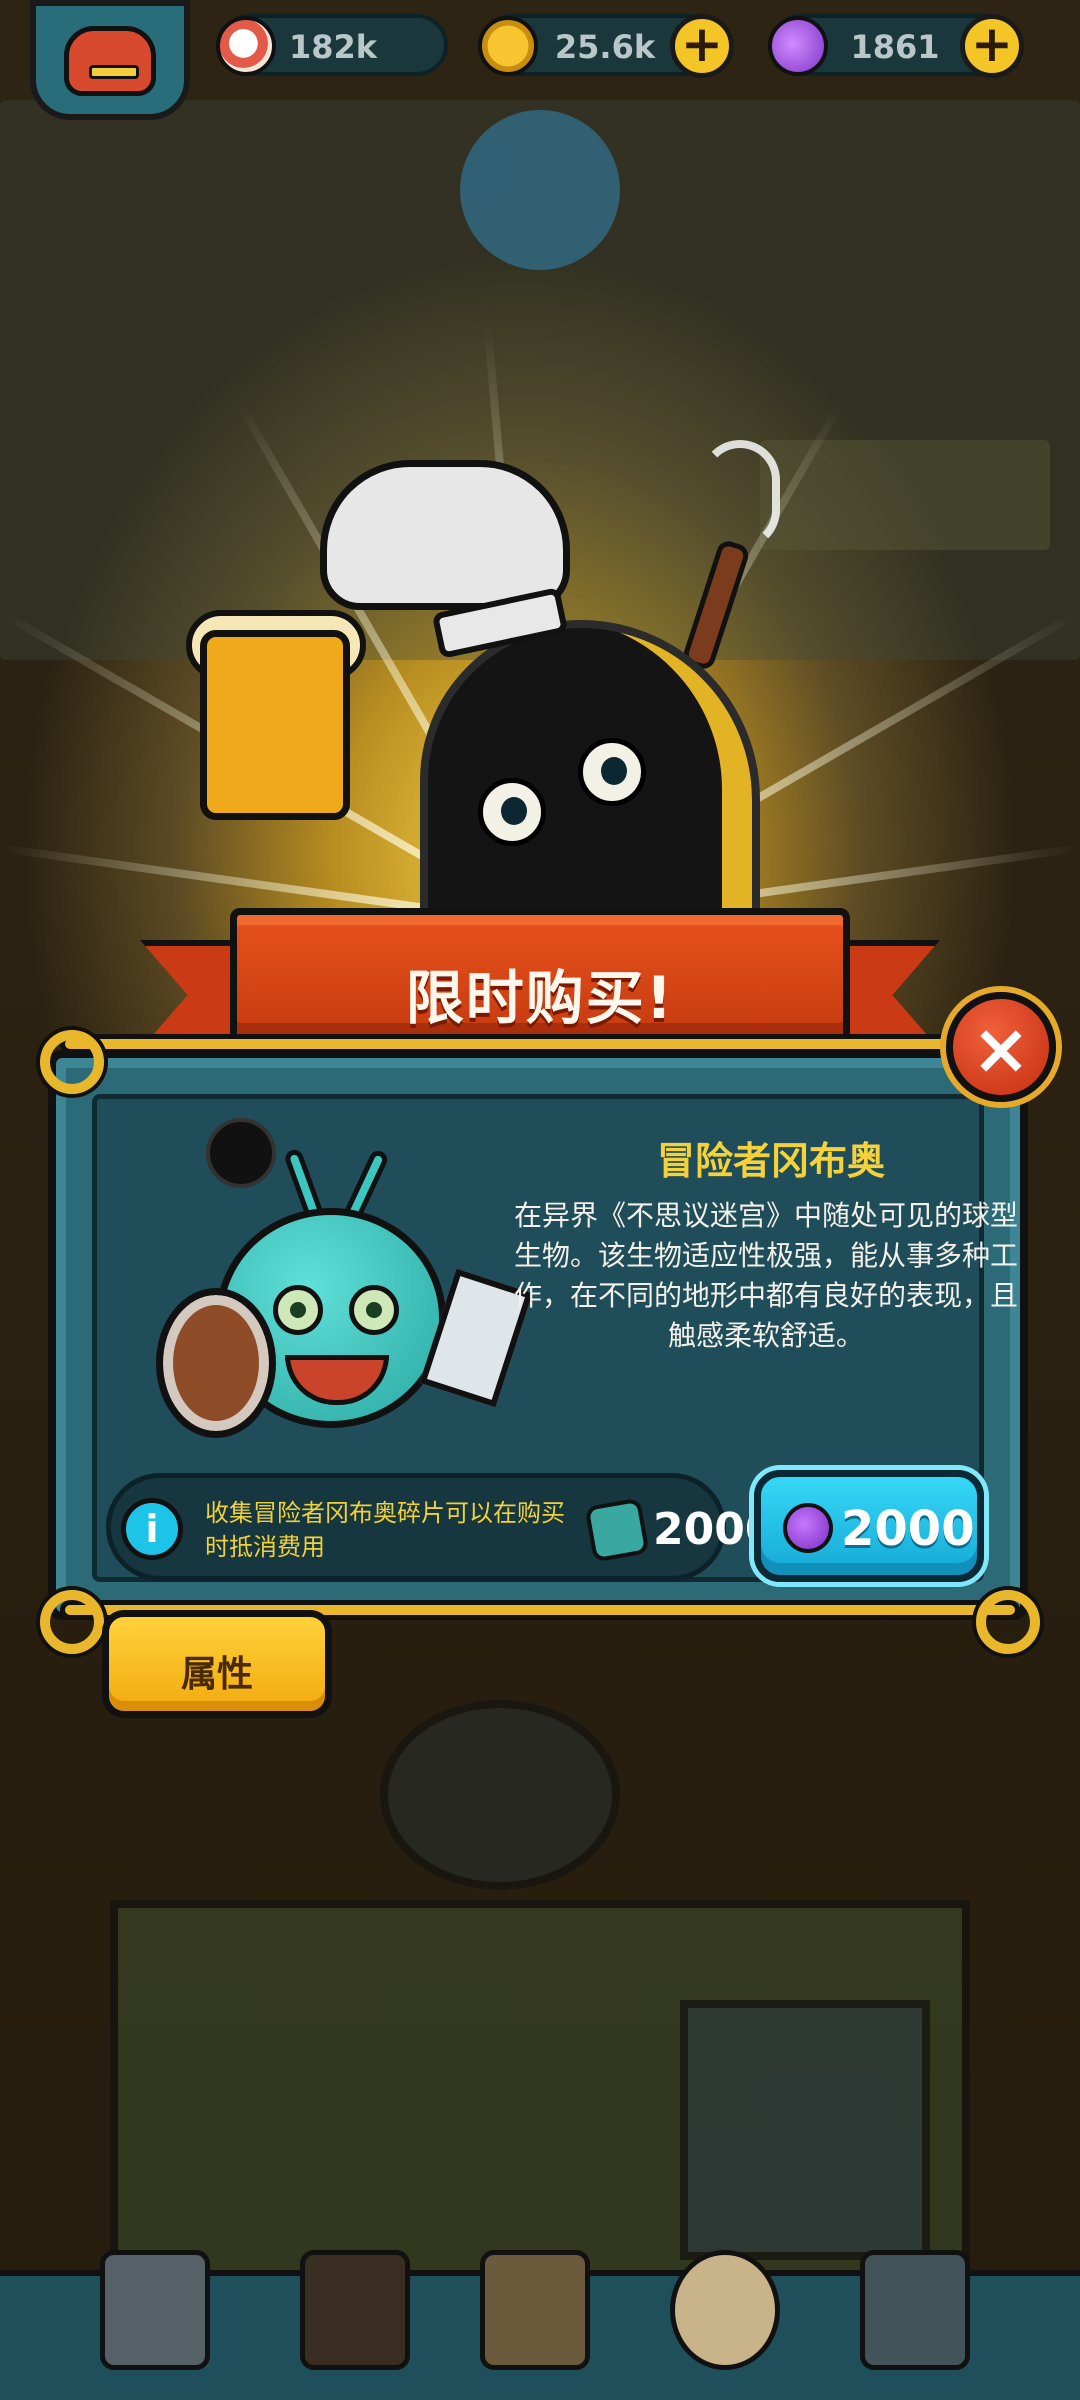 The image size is (1080, 2400). I want to click on background-door, so click(805, 2130).